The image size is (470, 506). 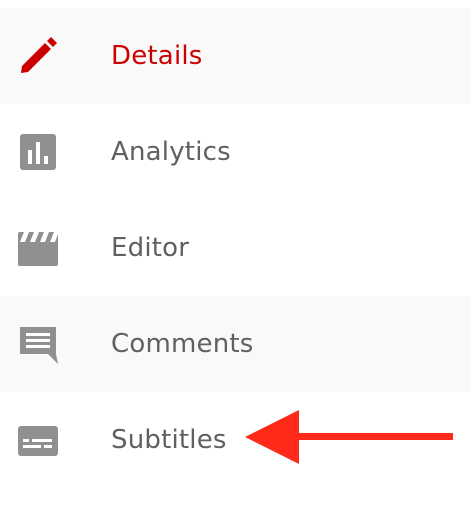 What do you see at coordinates (38, 56) in the screenshot?
I see `pencil-icon` at bounding box center [38, 56].